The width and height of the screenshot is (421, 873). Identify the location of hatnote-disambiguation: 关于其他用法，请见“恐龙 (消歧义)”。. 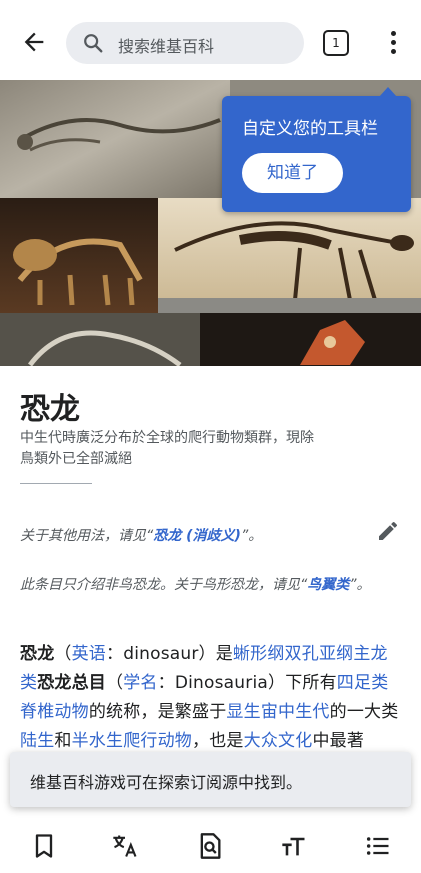
(190, 536).